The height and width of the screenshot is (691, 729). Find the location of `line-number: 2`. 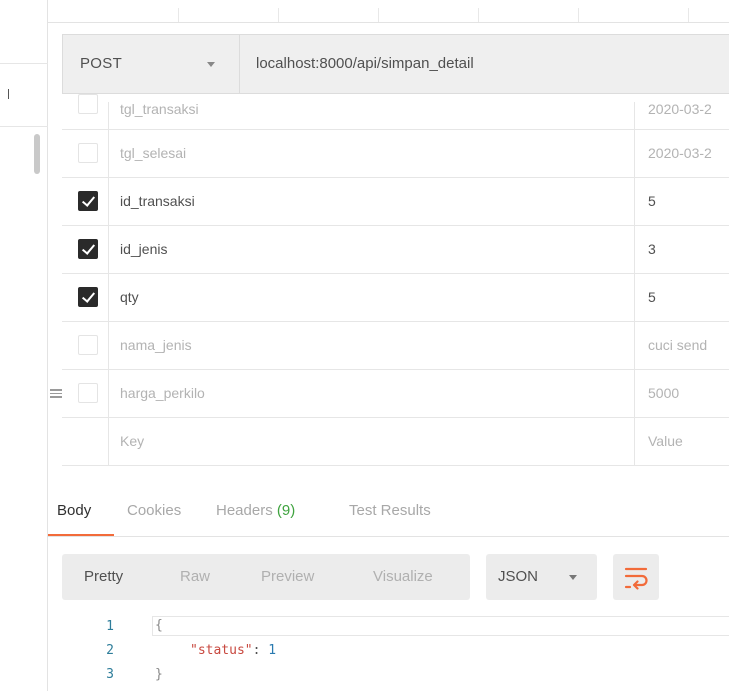

line-number: 2 is located at coordinates (110, 650).